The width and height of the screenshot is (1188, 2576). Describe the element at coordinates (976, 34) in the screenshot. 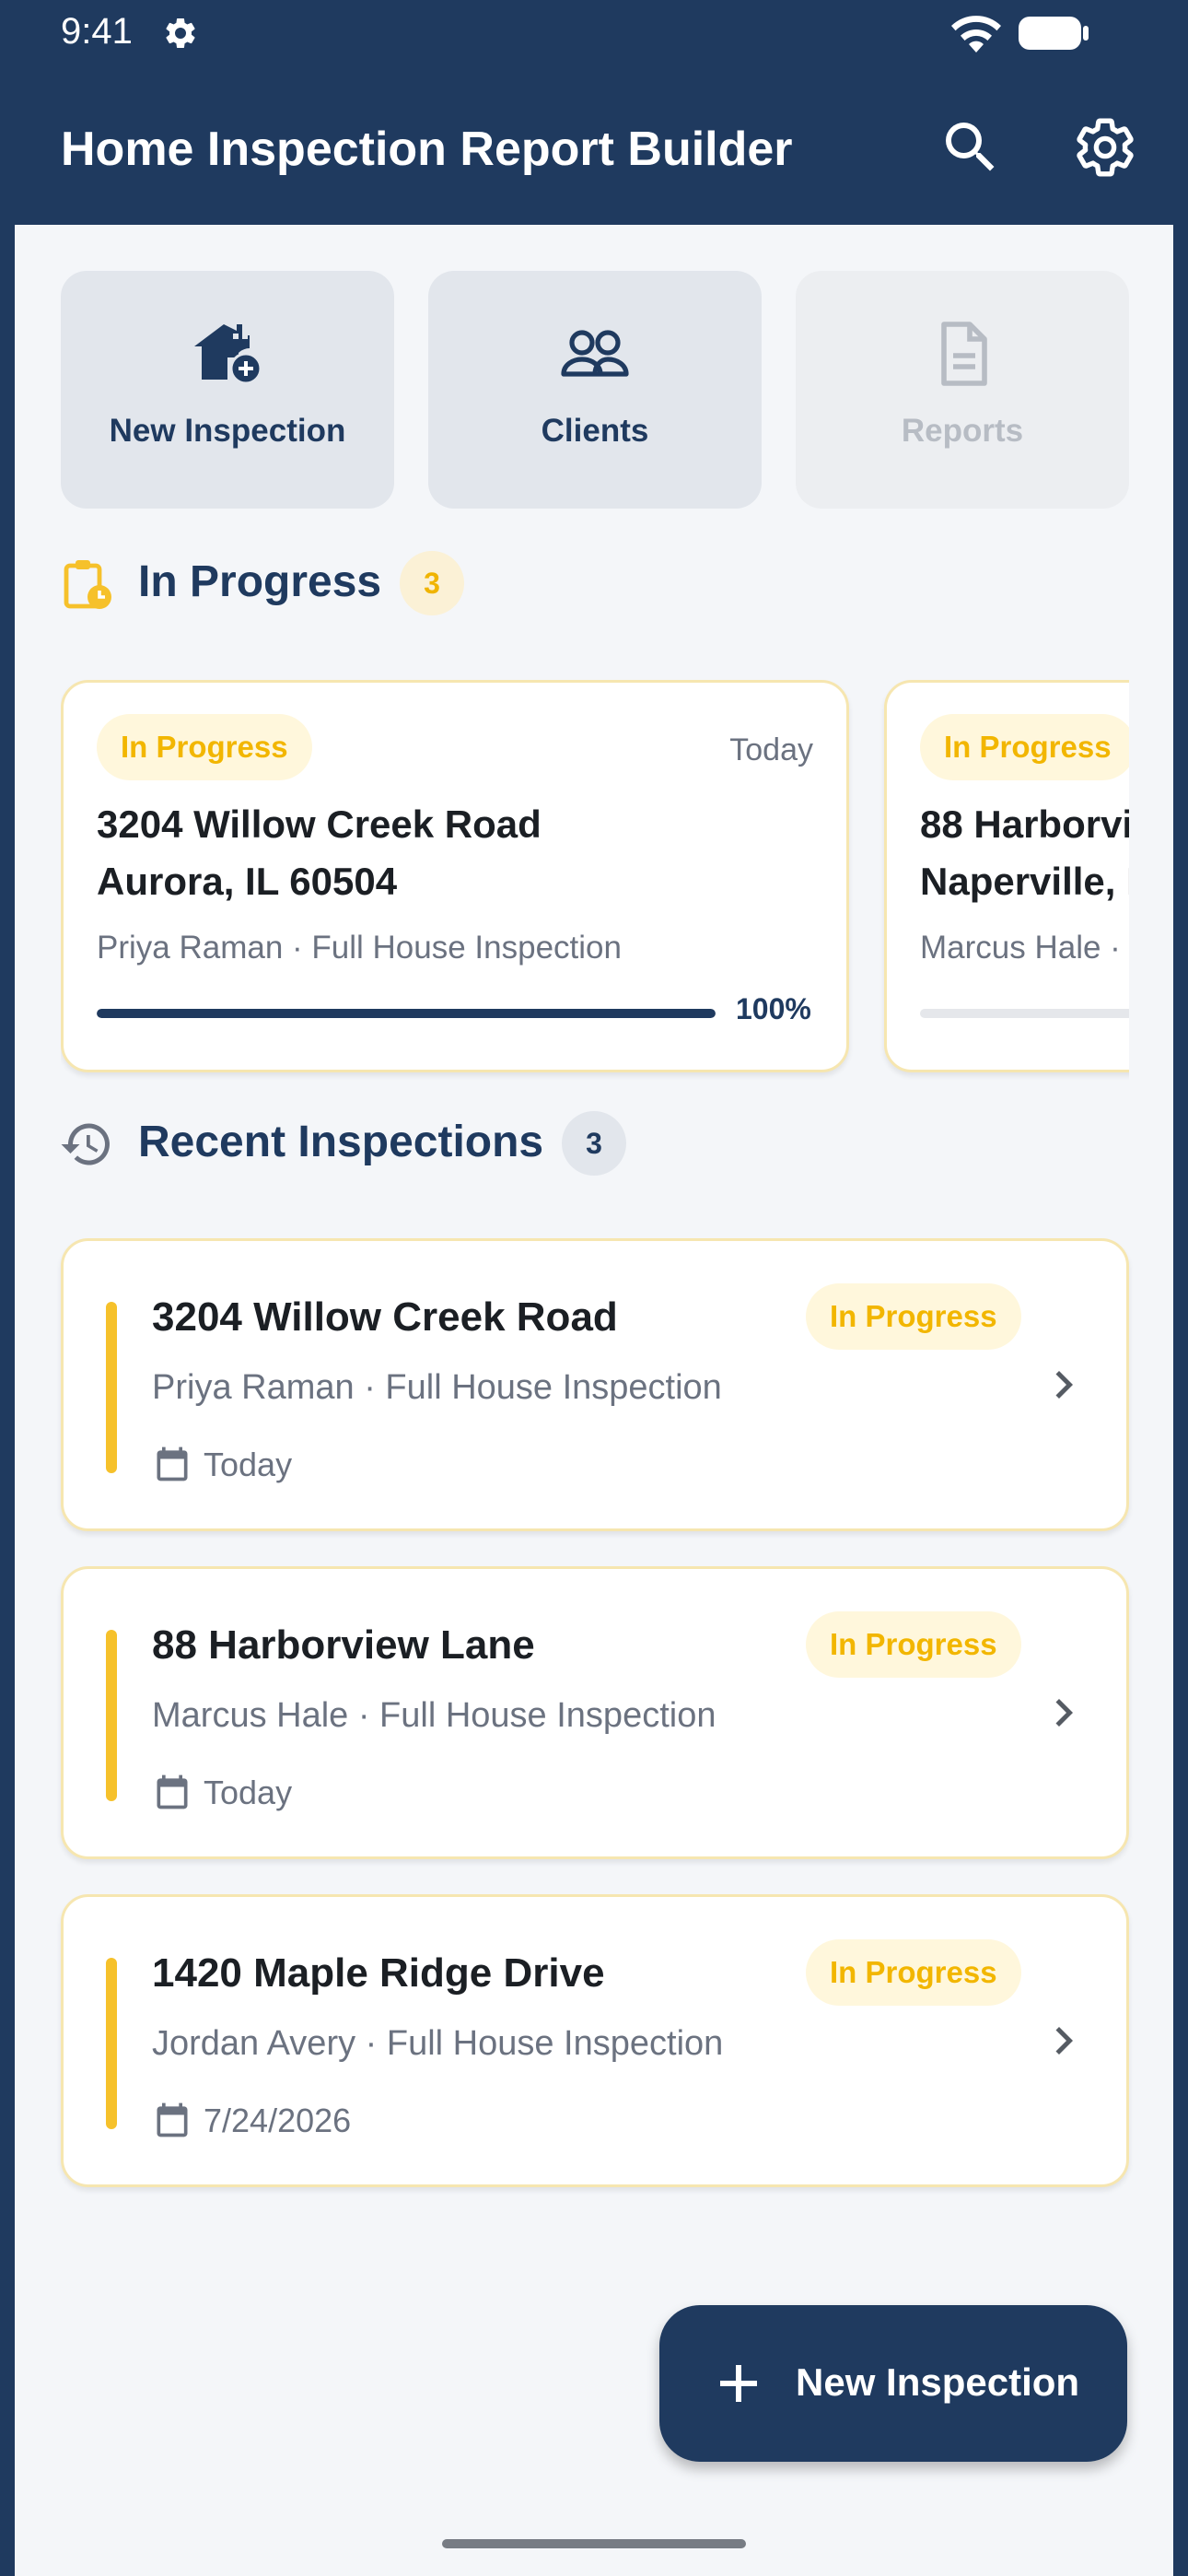

I see `wifi-icon` at that location.